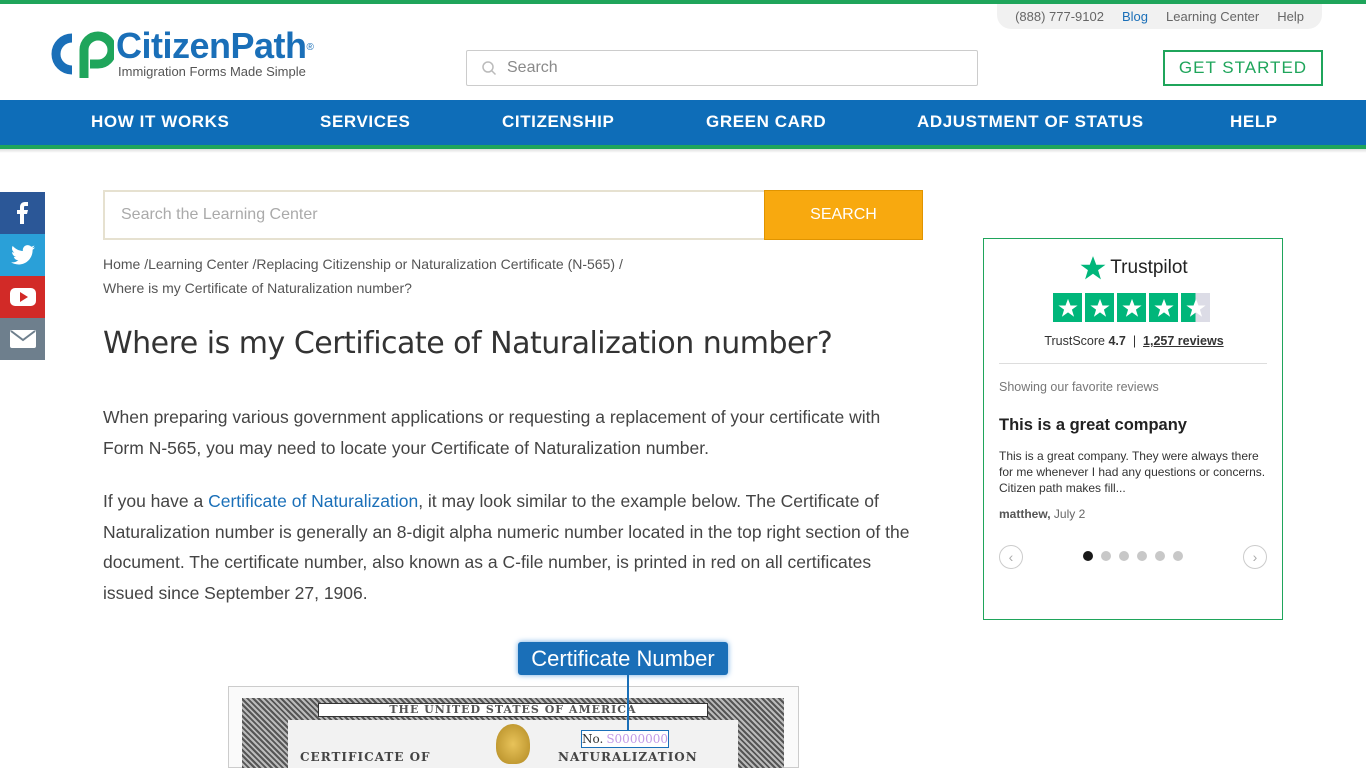 This screenshot has width=1366, height=768. What do you see at coordinates (1133, 363) in the screenshot?
I see `widget-divider` at bounding box center [1133, 363].